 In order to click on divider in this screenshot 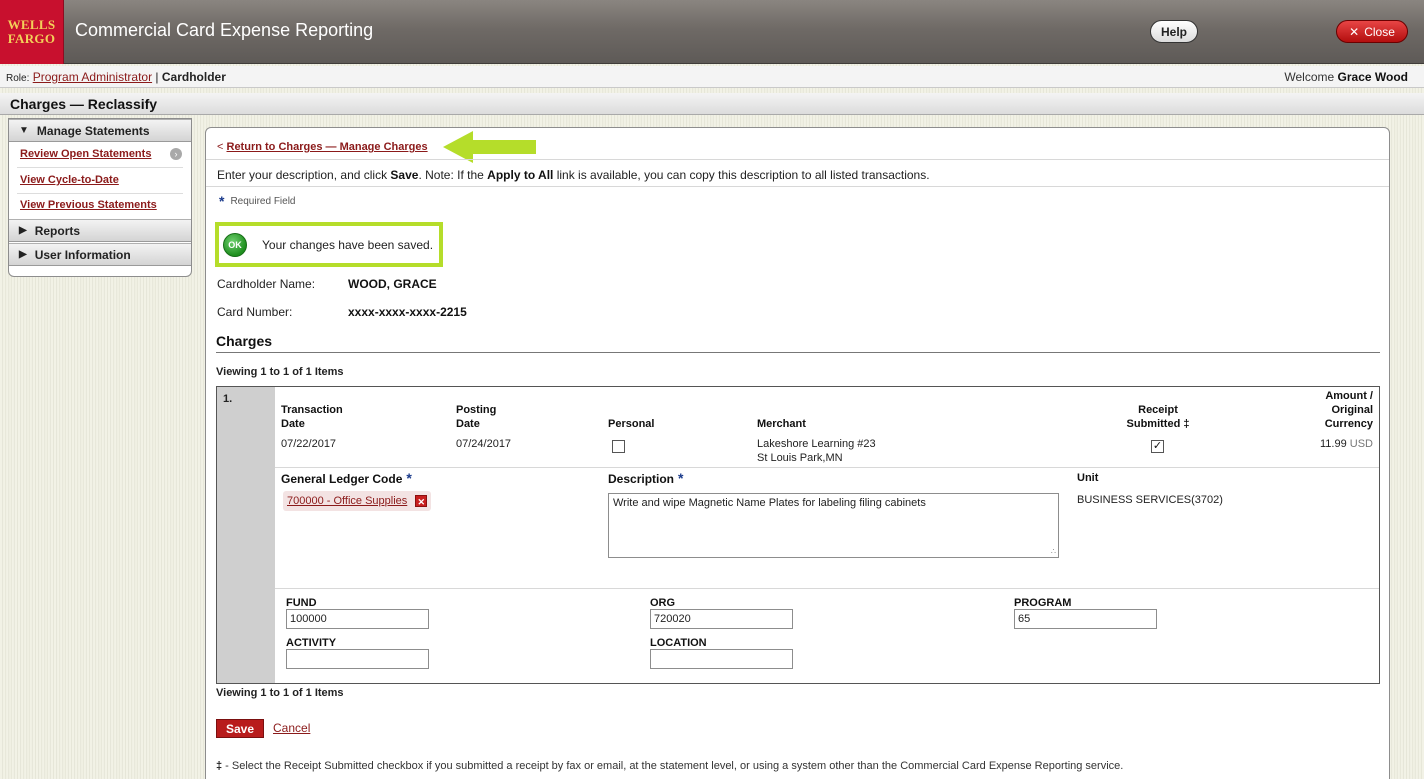, I will do `click(797, 186)`.